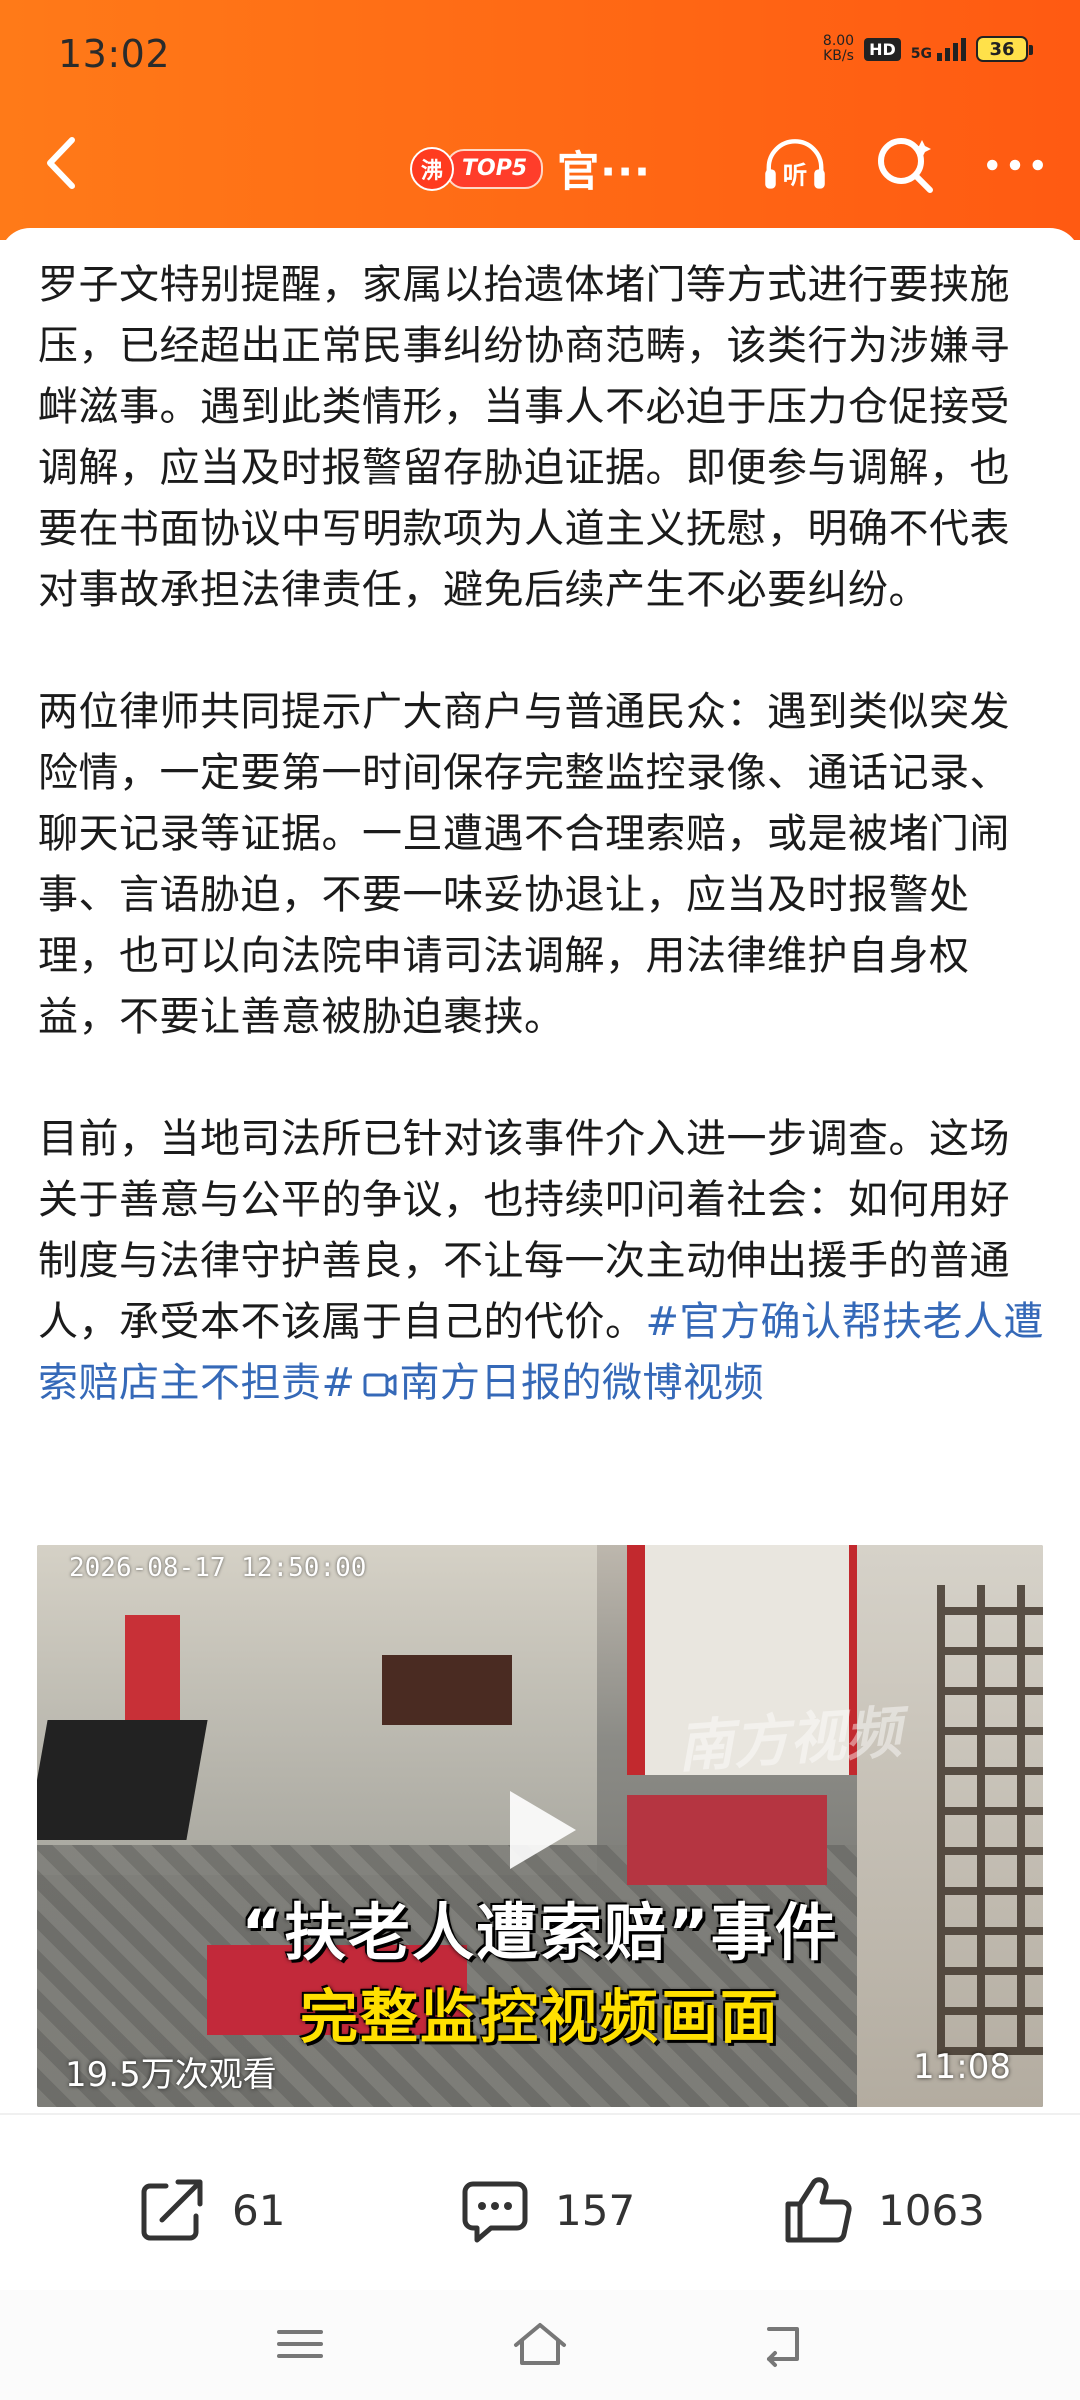  I want to click on more-icon, so click(1015, 165).